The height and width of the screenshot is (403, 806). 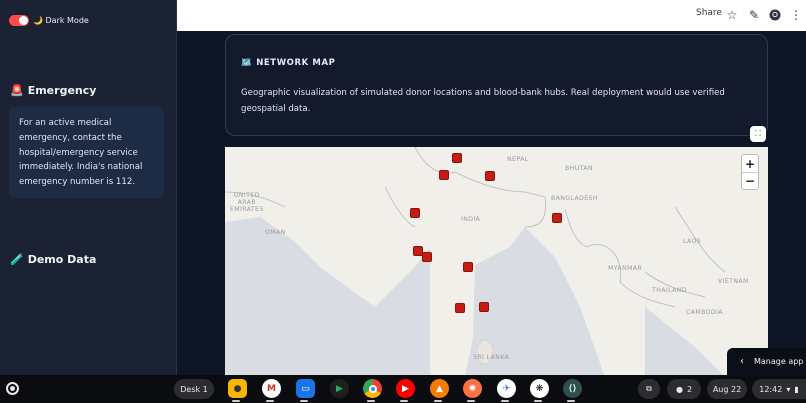 I want to click on battery-icon: ▮, so click(x=796, y=389).